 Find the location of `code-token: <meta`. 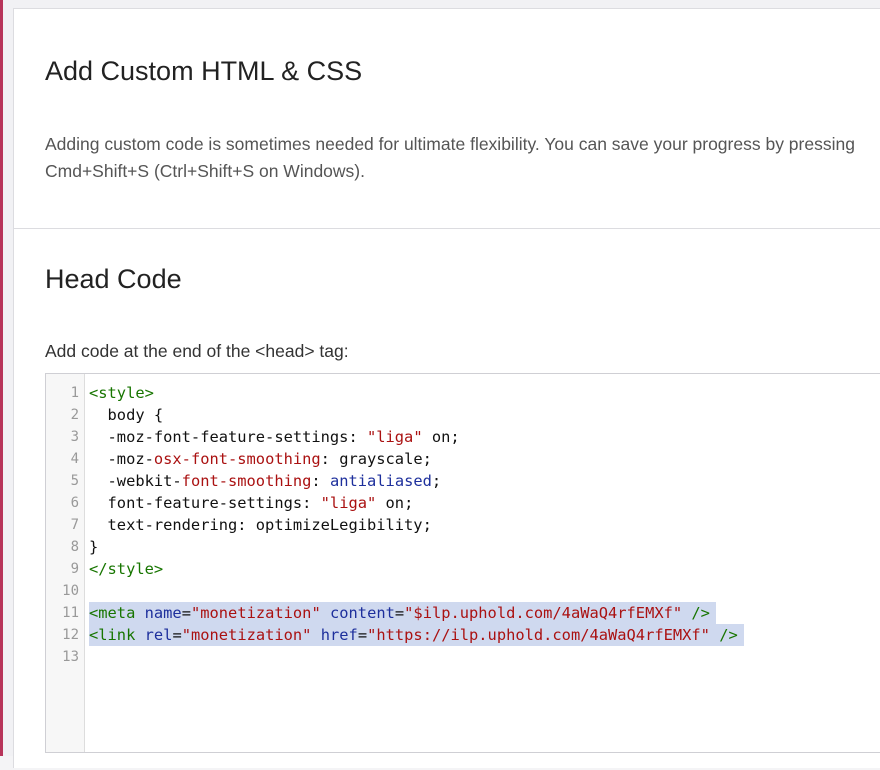

code-token: <meta is located at coordinates (112, 613).